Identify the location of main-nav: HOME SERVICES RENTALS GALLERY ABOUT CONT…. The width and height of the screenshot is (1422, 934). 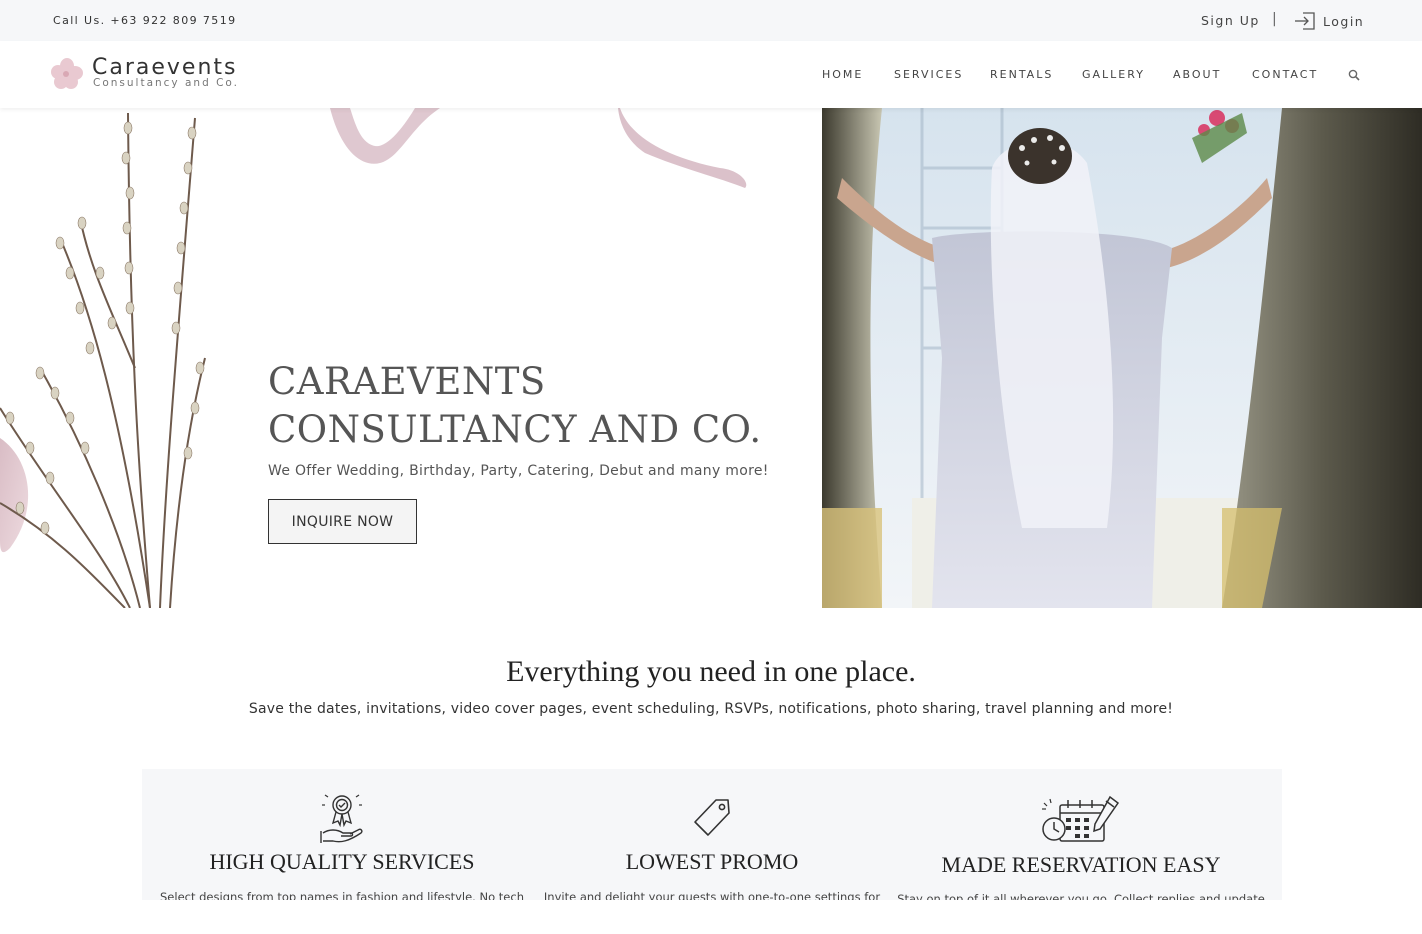
(711, 76).